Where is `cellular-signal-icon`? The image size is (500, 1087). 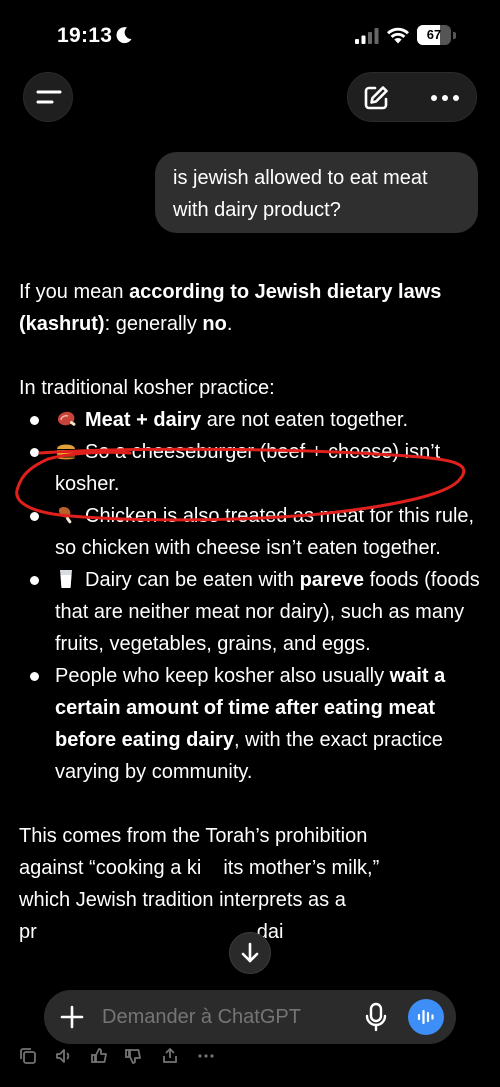
cellular-signal-icon is located at coordinates (367, 36).